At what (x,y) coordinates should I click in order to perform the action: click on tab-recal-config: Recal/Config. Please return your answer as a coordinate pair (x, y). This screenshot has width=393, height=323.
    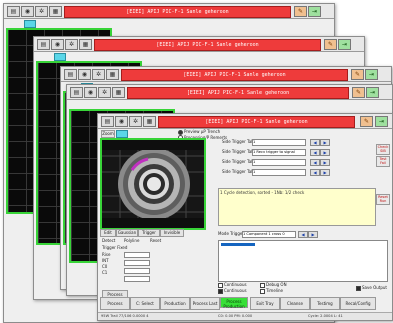
    Looking at the image, I should click on (358, 303).